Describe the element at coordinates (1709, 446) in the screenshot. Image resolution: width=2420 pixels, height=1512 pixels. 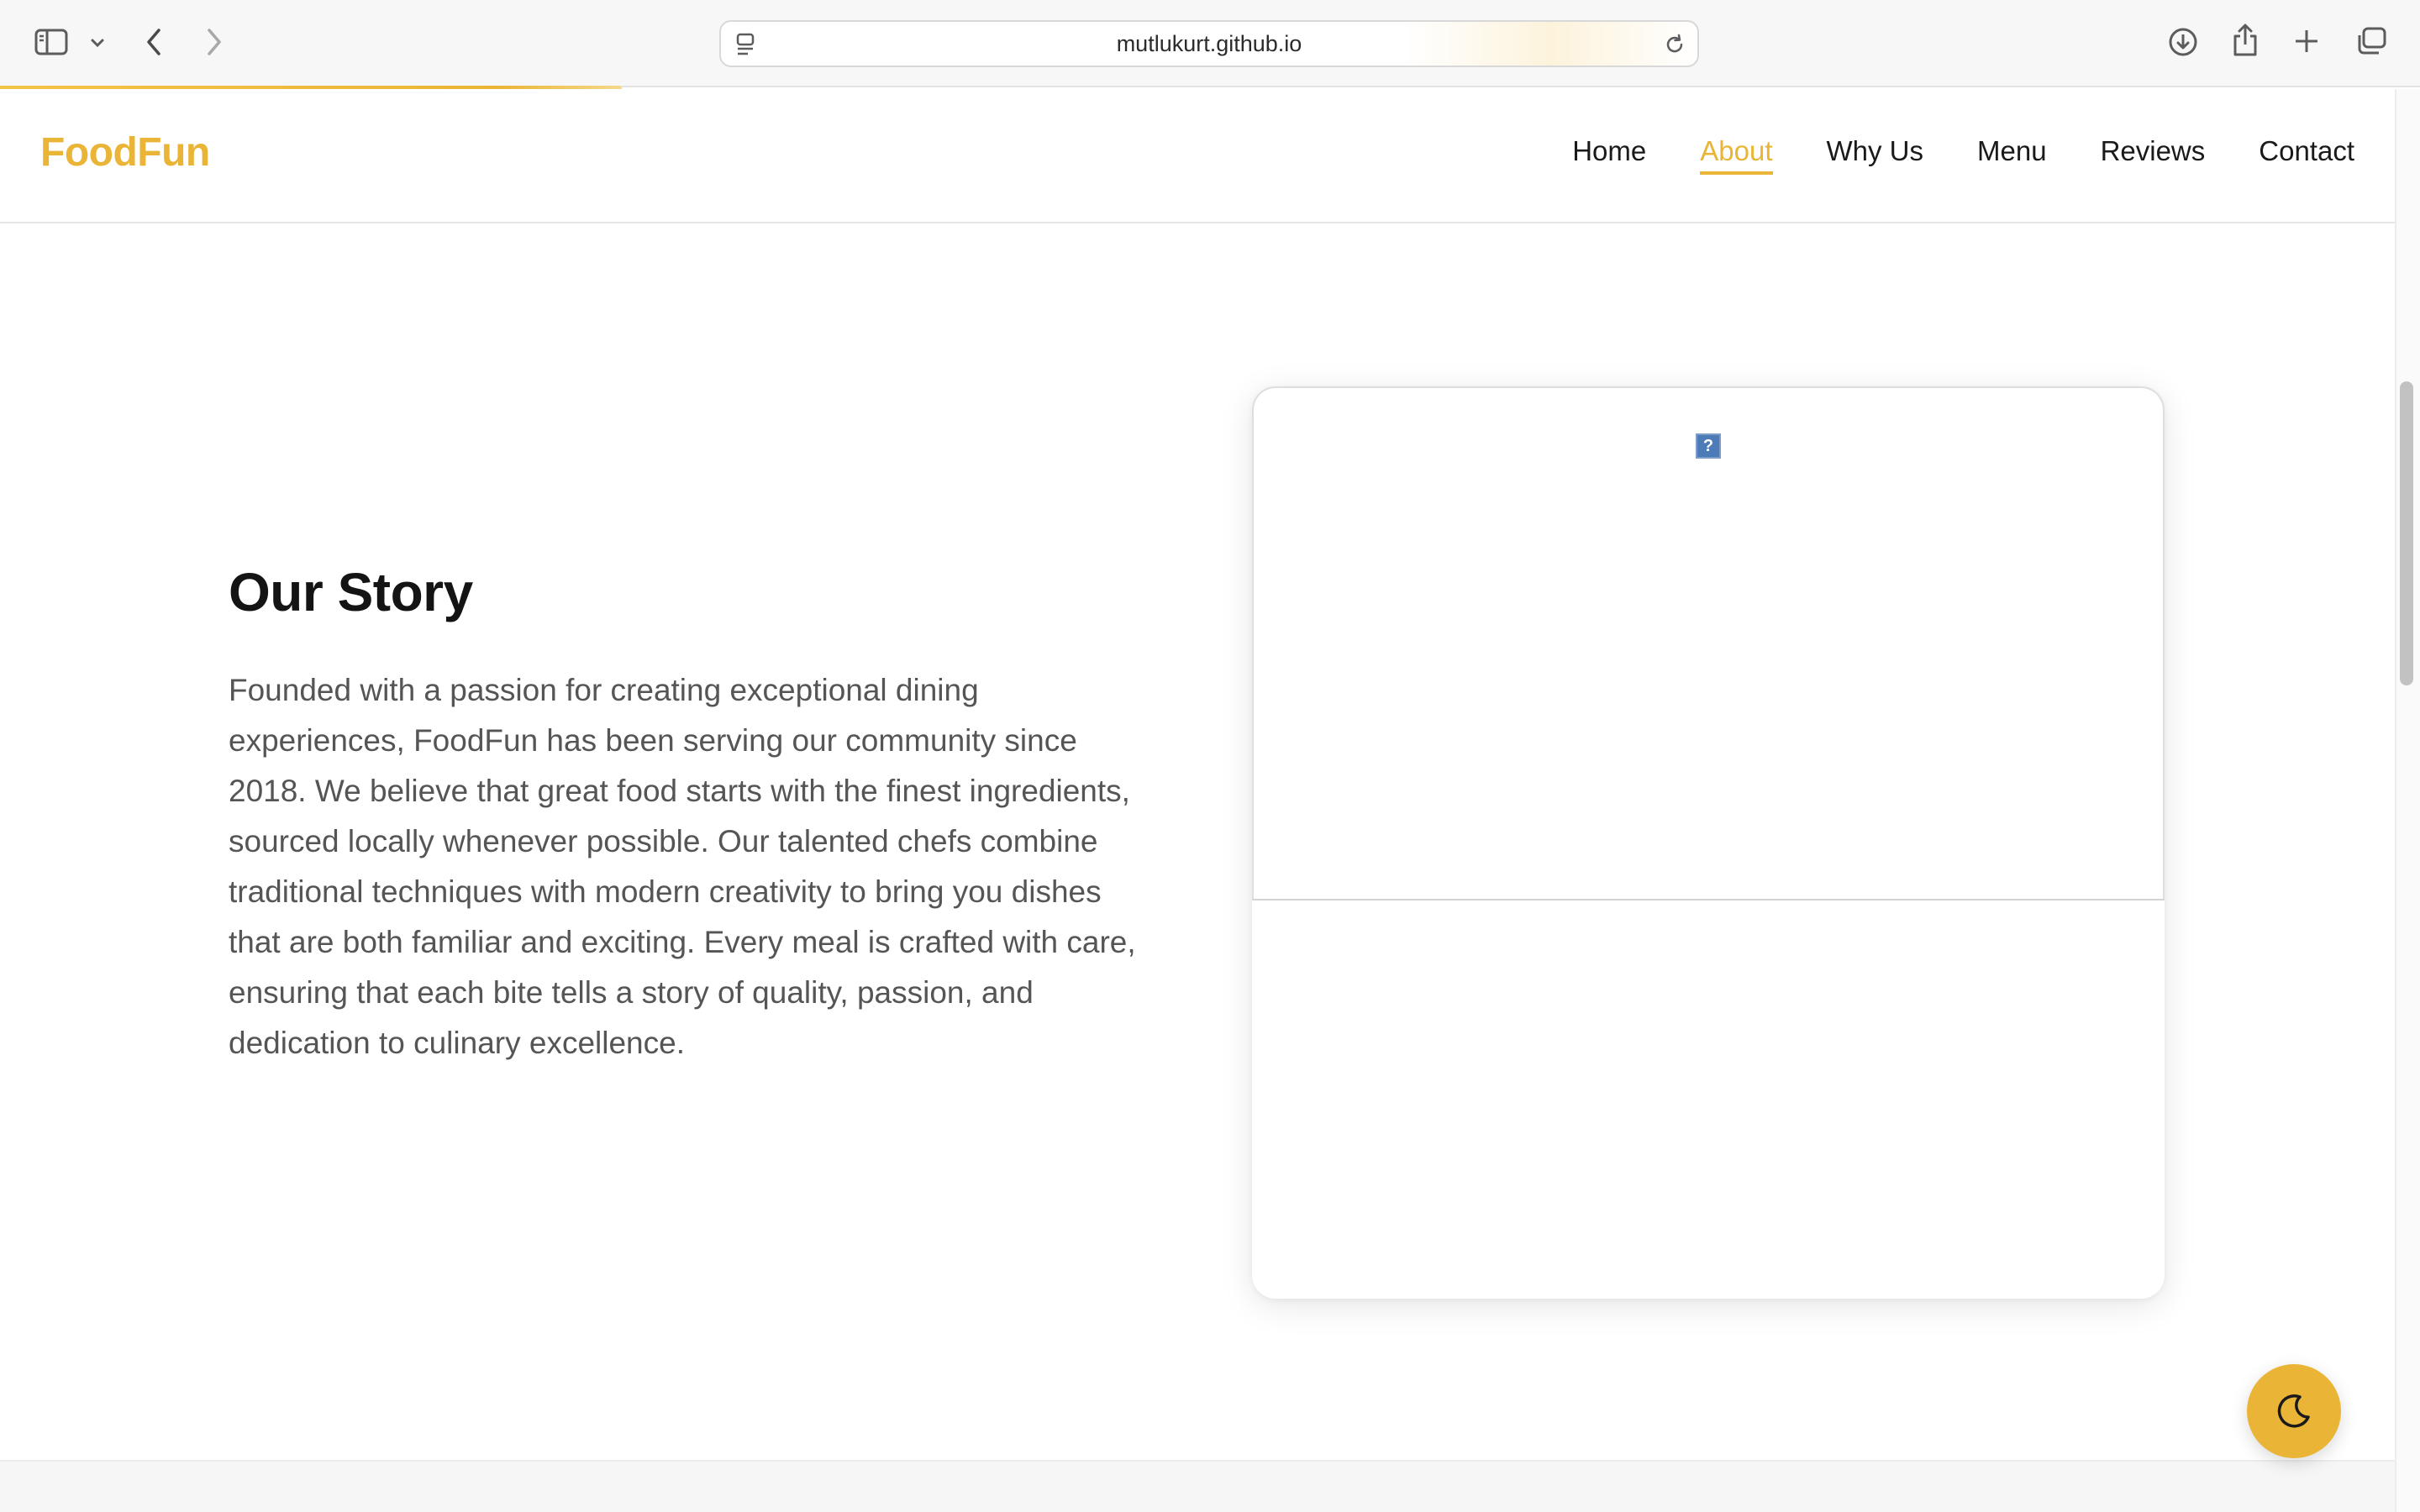
I see `broken-image-icon: ?` at that location.